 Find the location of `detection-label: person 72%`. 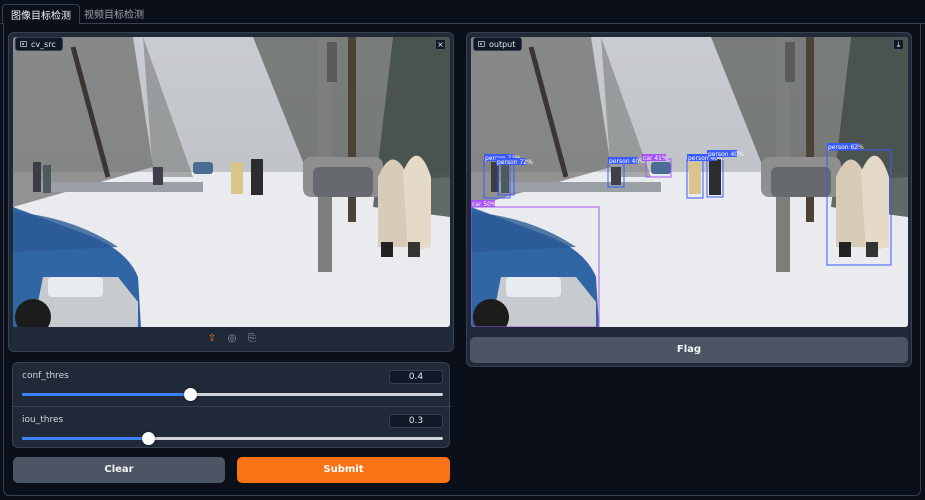

detection-label: person 72% is located at coordinates (515, 162).